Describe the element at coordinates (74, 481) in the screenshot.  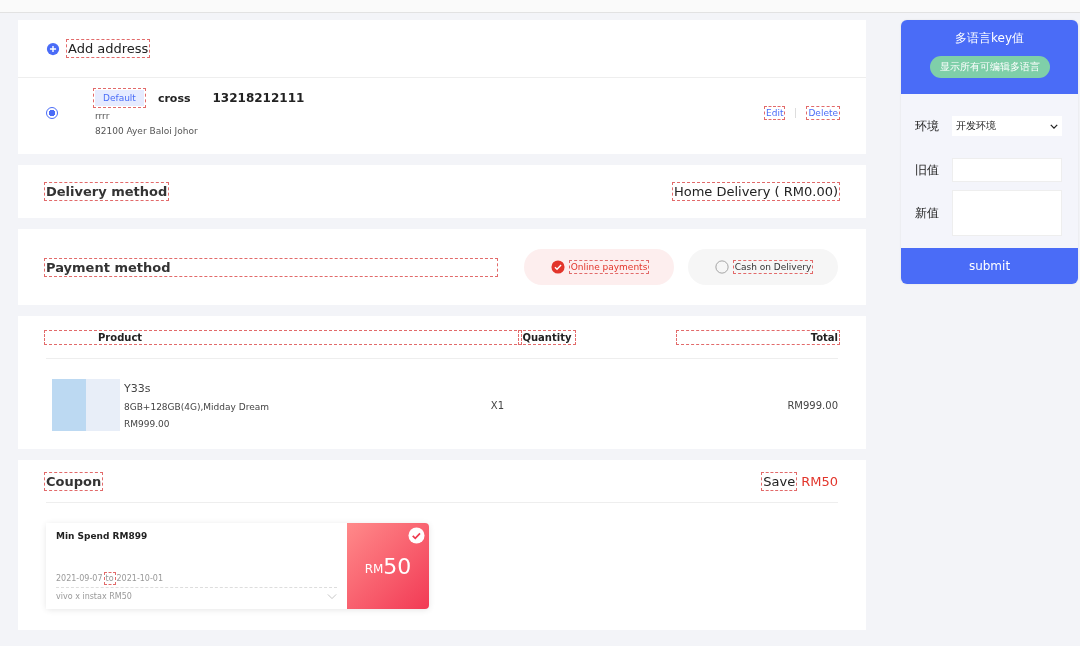
I see `coupon-label: Coupon` at that location.